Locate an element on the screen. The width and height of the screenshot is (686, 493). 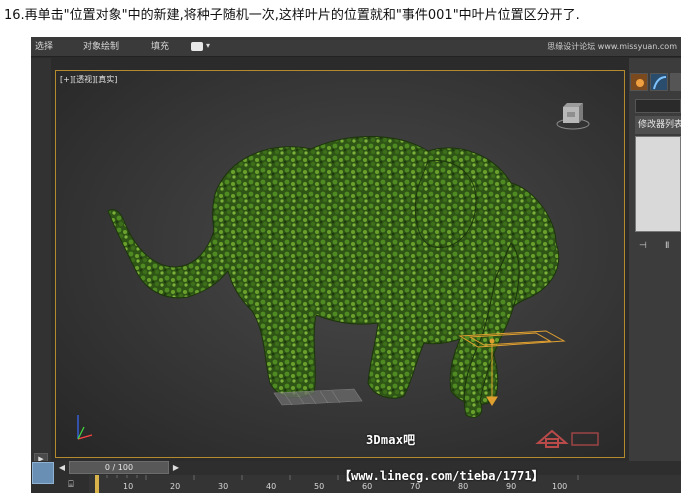
brand-watermark: 3Dmax吧 is located at coordinates (391, 440).